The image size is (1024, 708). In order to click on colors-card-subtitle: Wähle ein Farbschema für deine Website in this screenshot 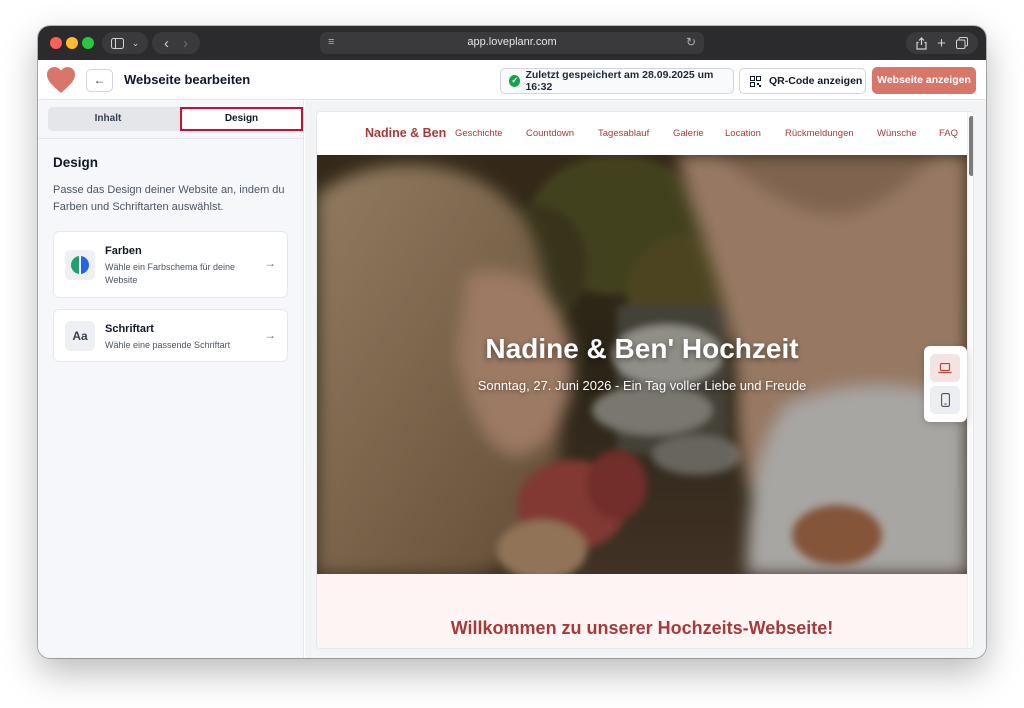, I will do `click(170, 273)`.